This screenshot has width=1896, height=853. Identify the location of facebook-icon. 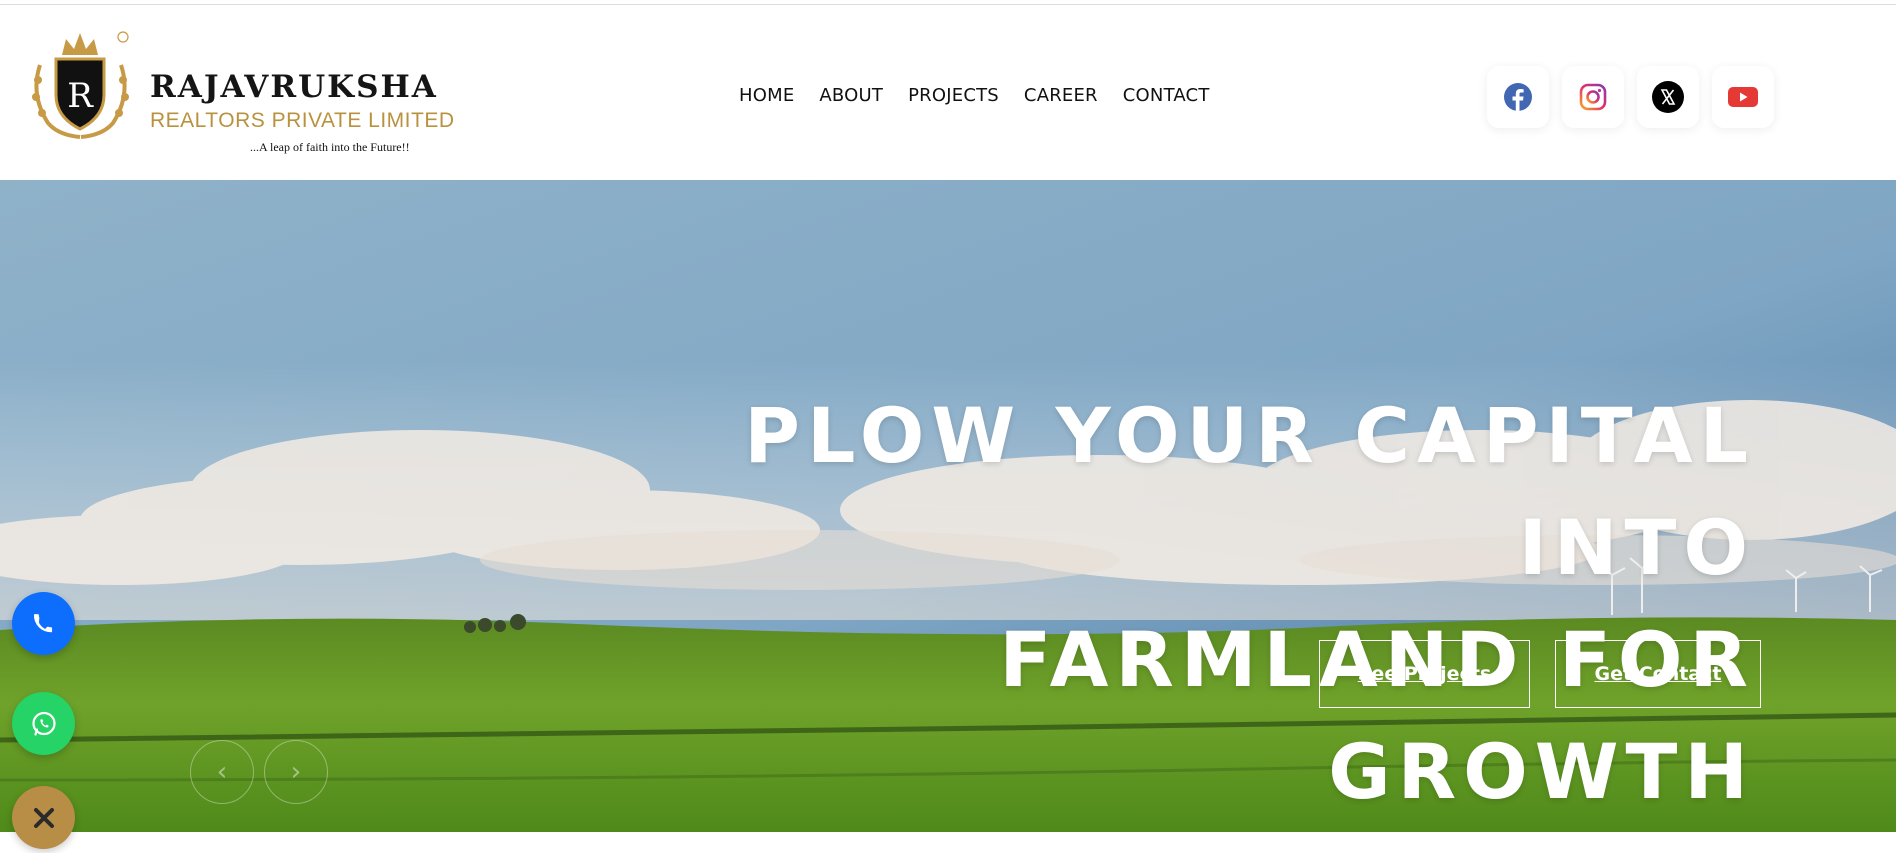
(1518, 97).